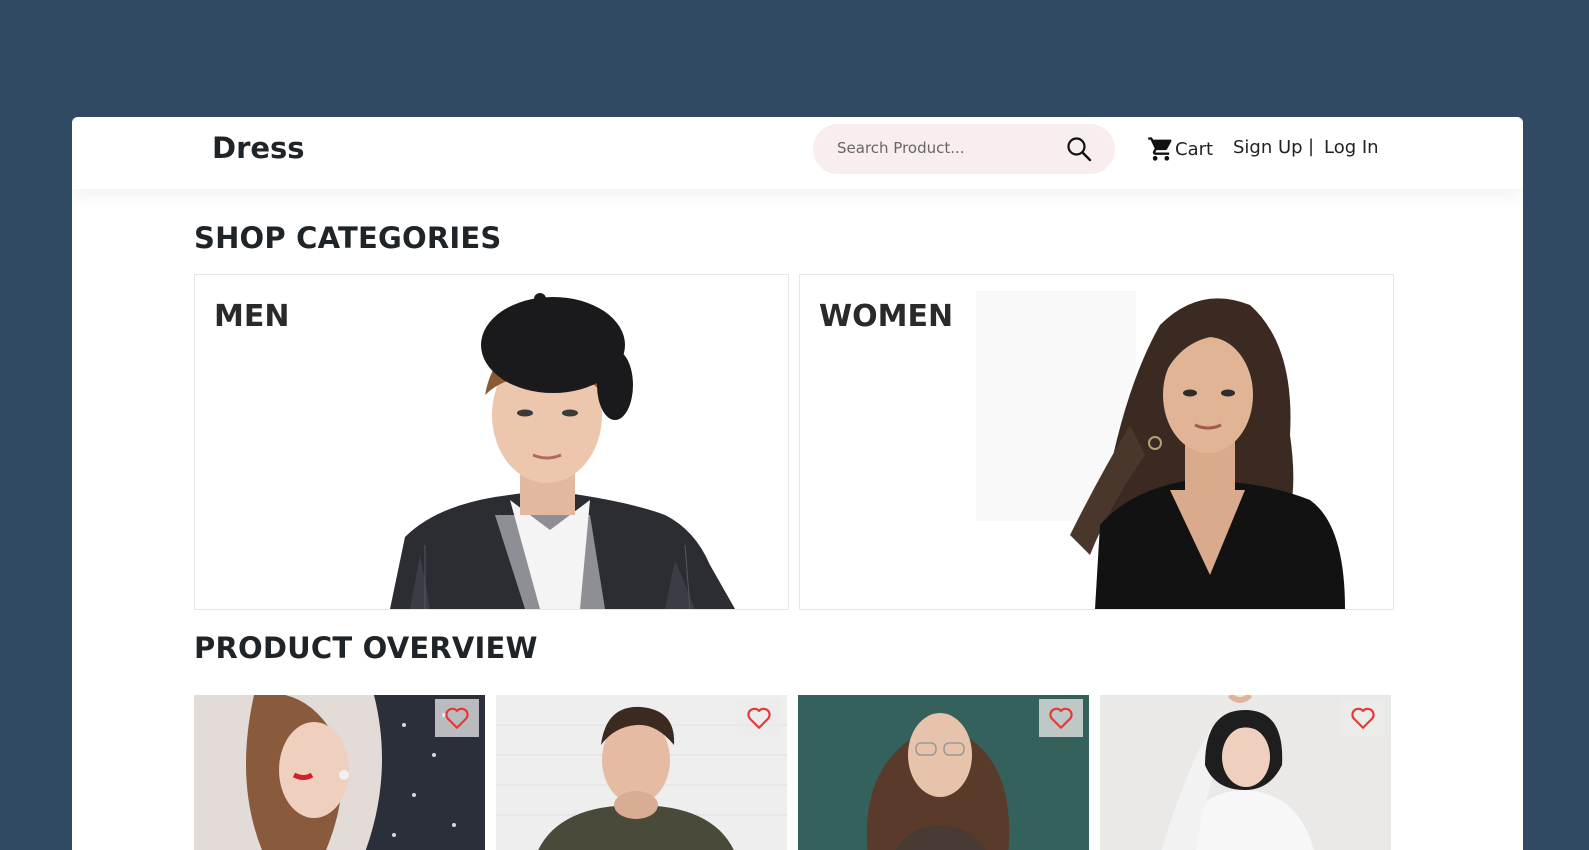 Image resolution: width=1589 pixels, height=850 pixels. Describe the element at coordinates (1194, 149) in the screenshot. I see `cart-label: Cart` at that location.